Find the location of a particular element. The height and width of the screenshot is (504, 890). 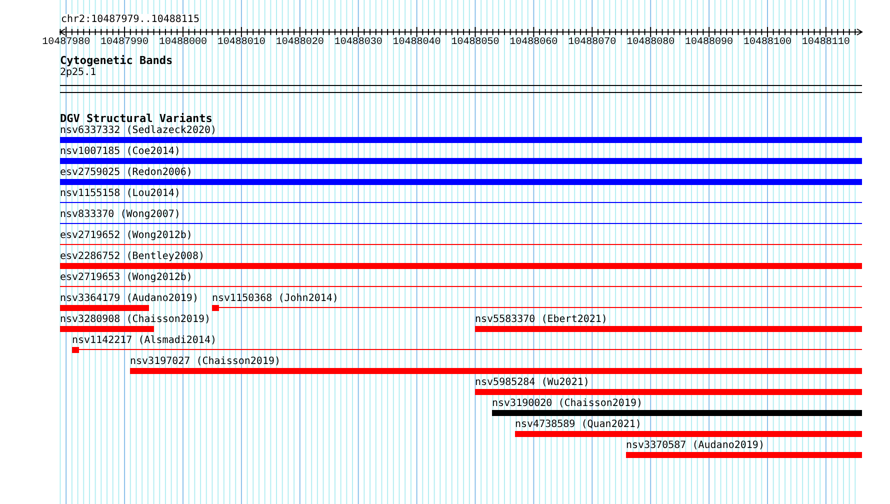

variant-label: nsv3280908 (Chaisson2019) is located at coordinates (135, 320).